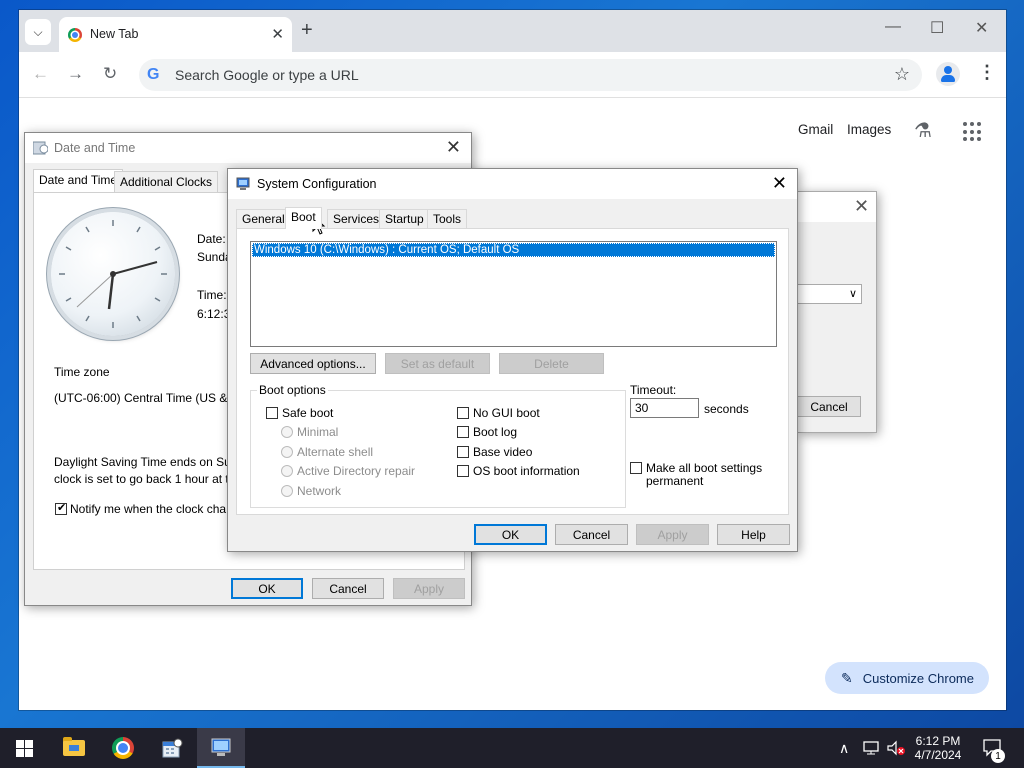 This screenshot has height=768, width=1024. Describe the element at coordinates (495, 432) in the screenshot. I see `boot-log-label: Boot log` at that location.